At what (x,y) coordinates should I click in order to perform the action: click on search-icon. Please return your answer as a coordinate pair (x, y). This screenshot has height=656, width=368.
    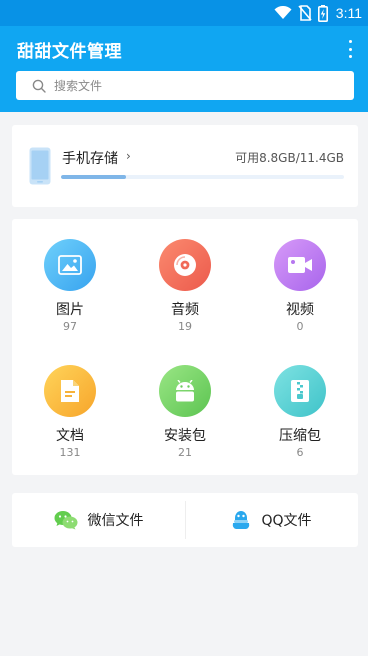
    Looking at the image, I should click on (39, 86).